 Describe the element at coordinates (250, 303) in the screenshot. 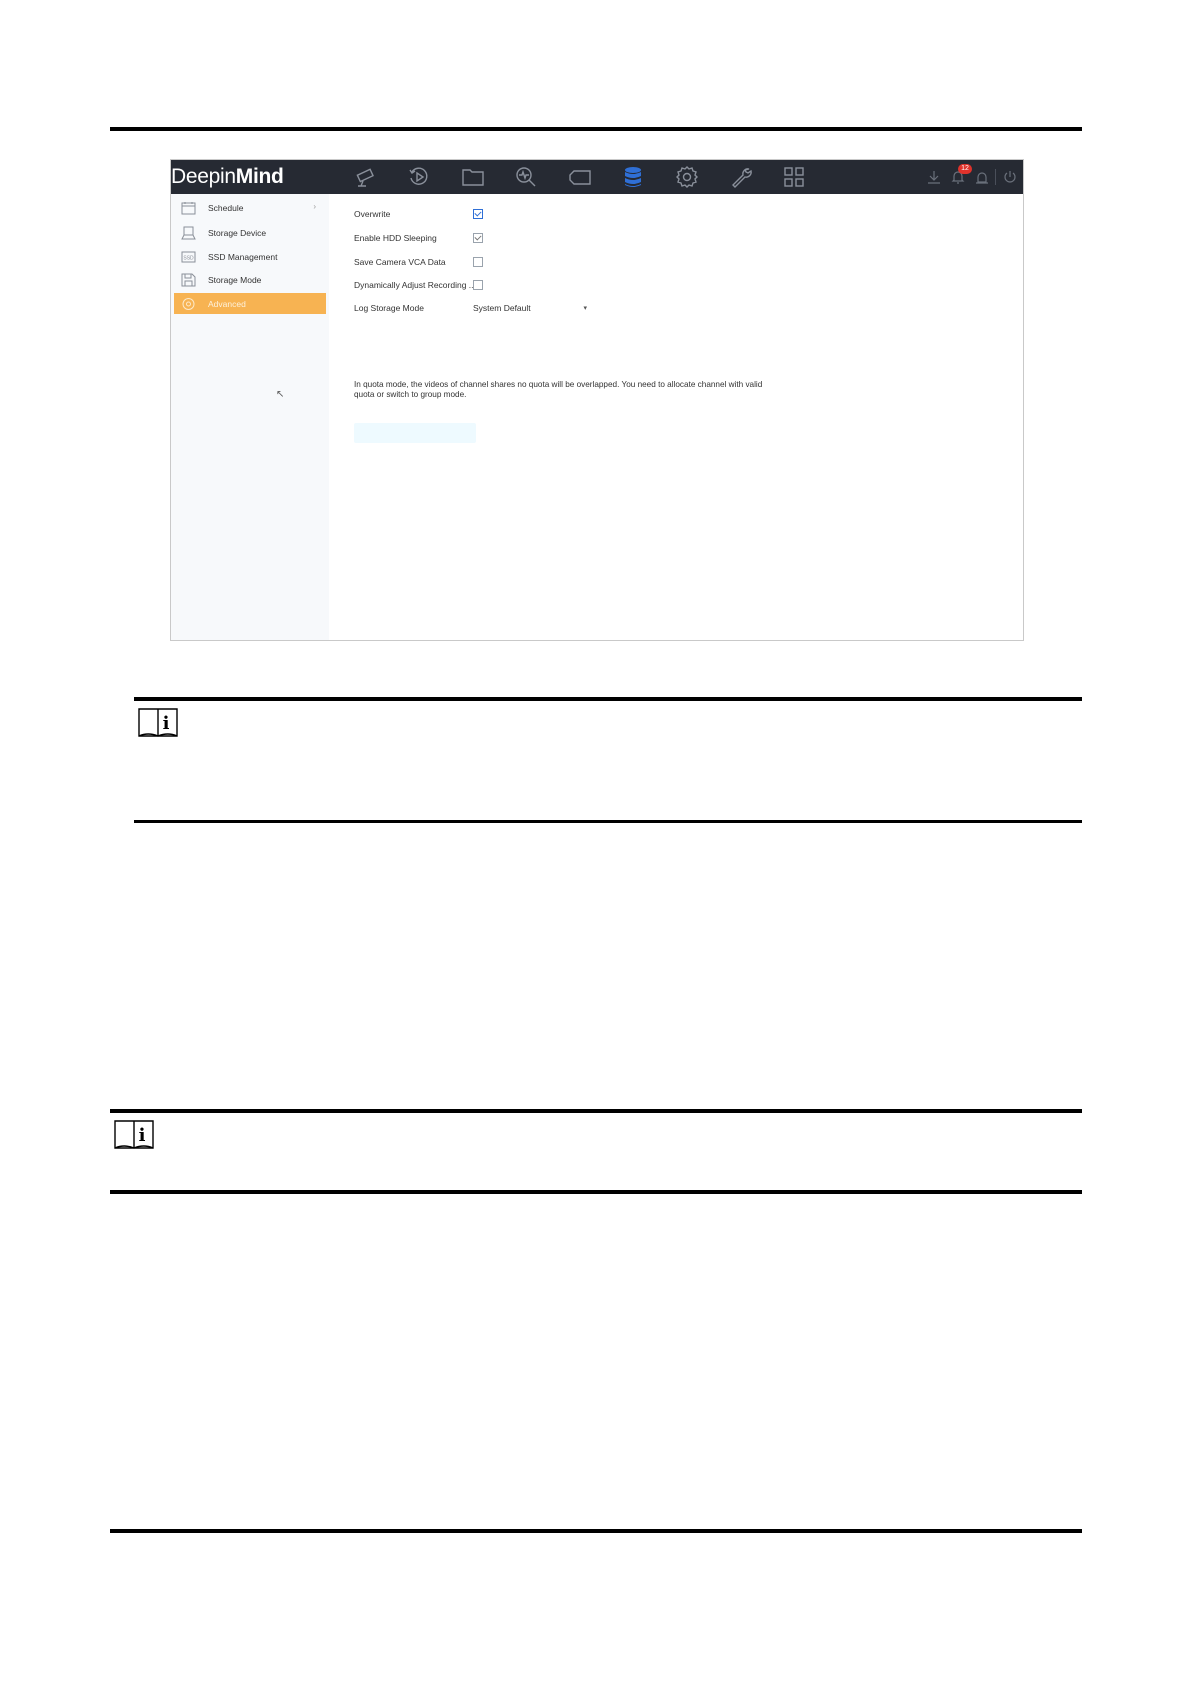

I see `sidebar-item-advanced: Advanced` at that location.